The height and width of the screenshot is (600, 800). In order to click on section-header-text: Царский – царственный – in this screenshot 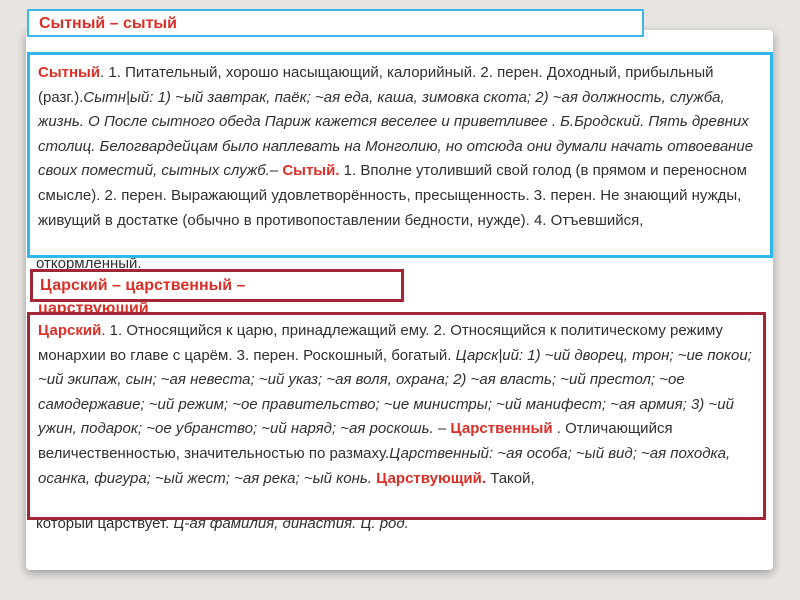, I will do `click(143, 285)`.